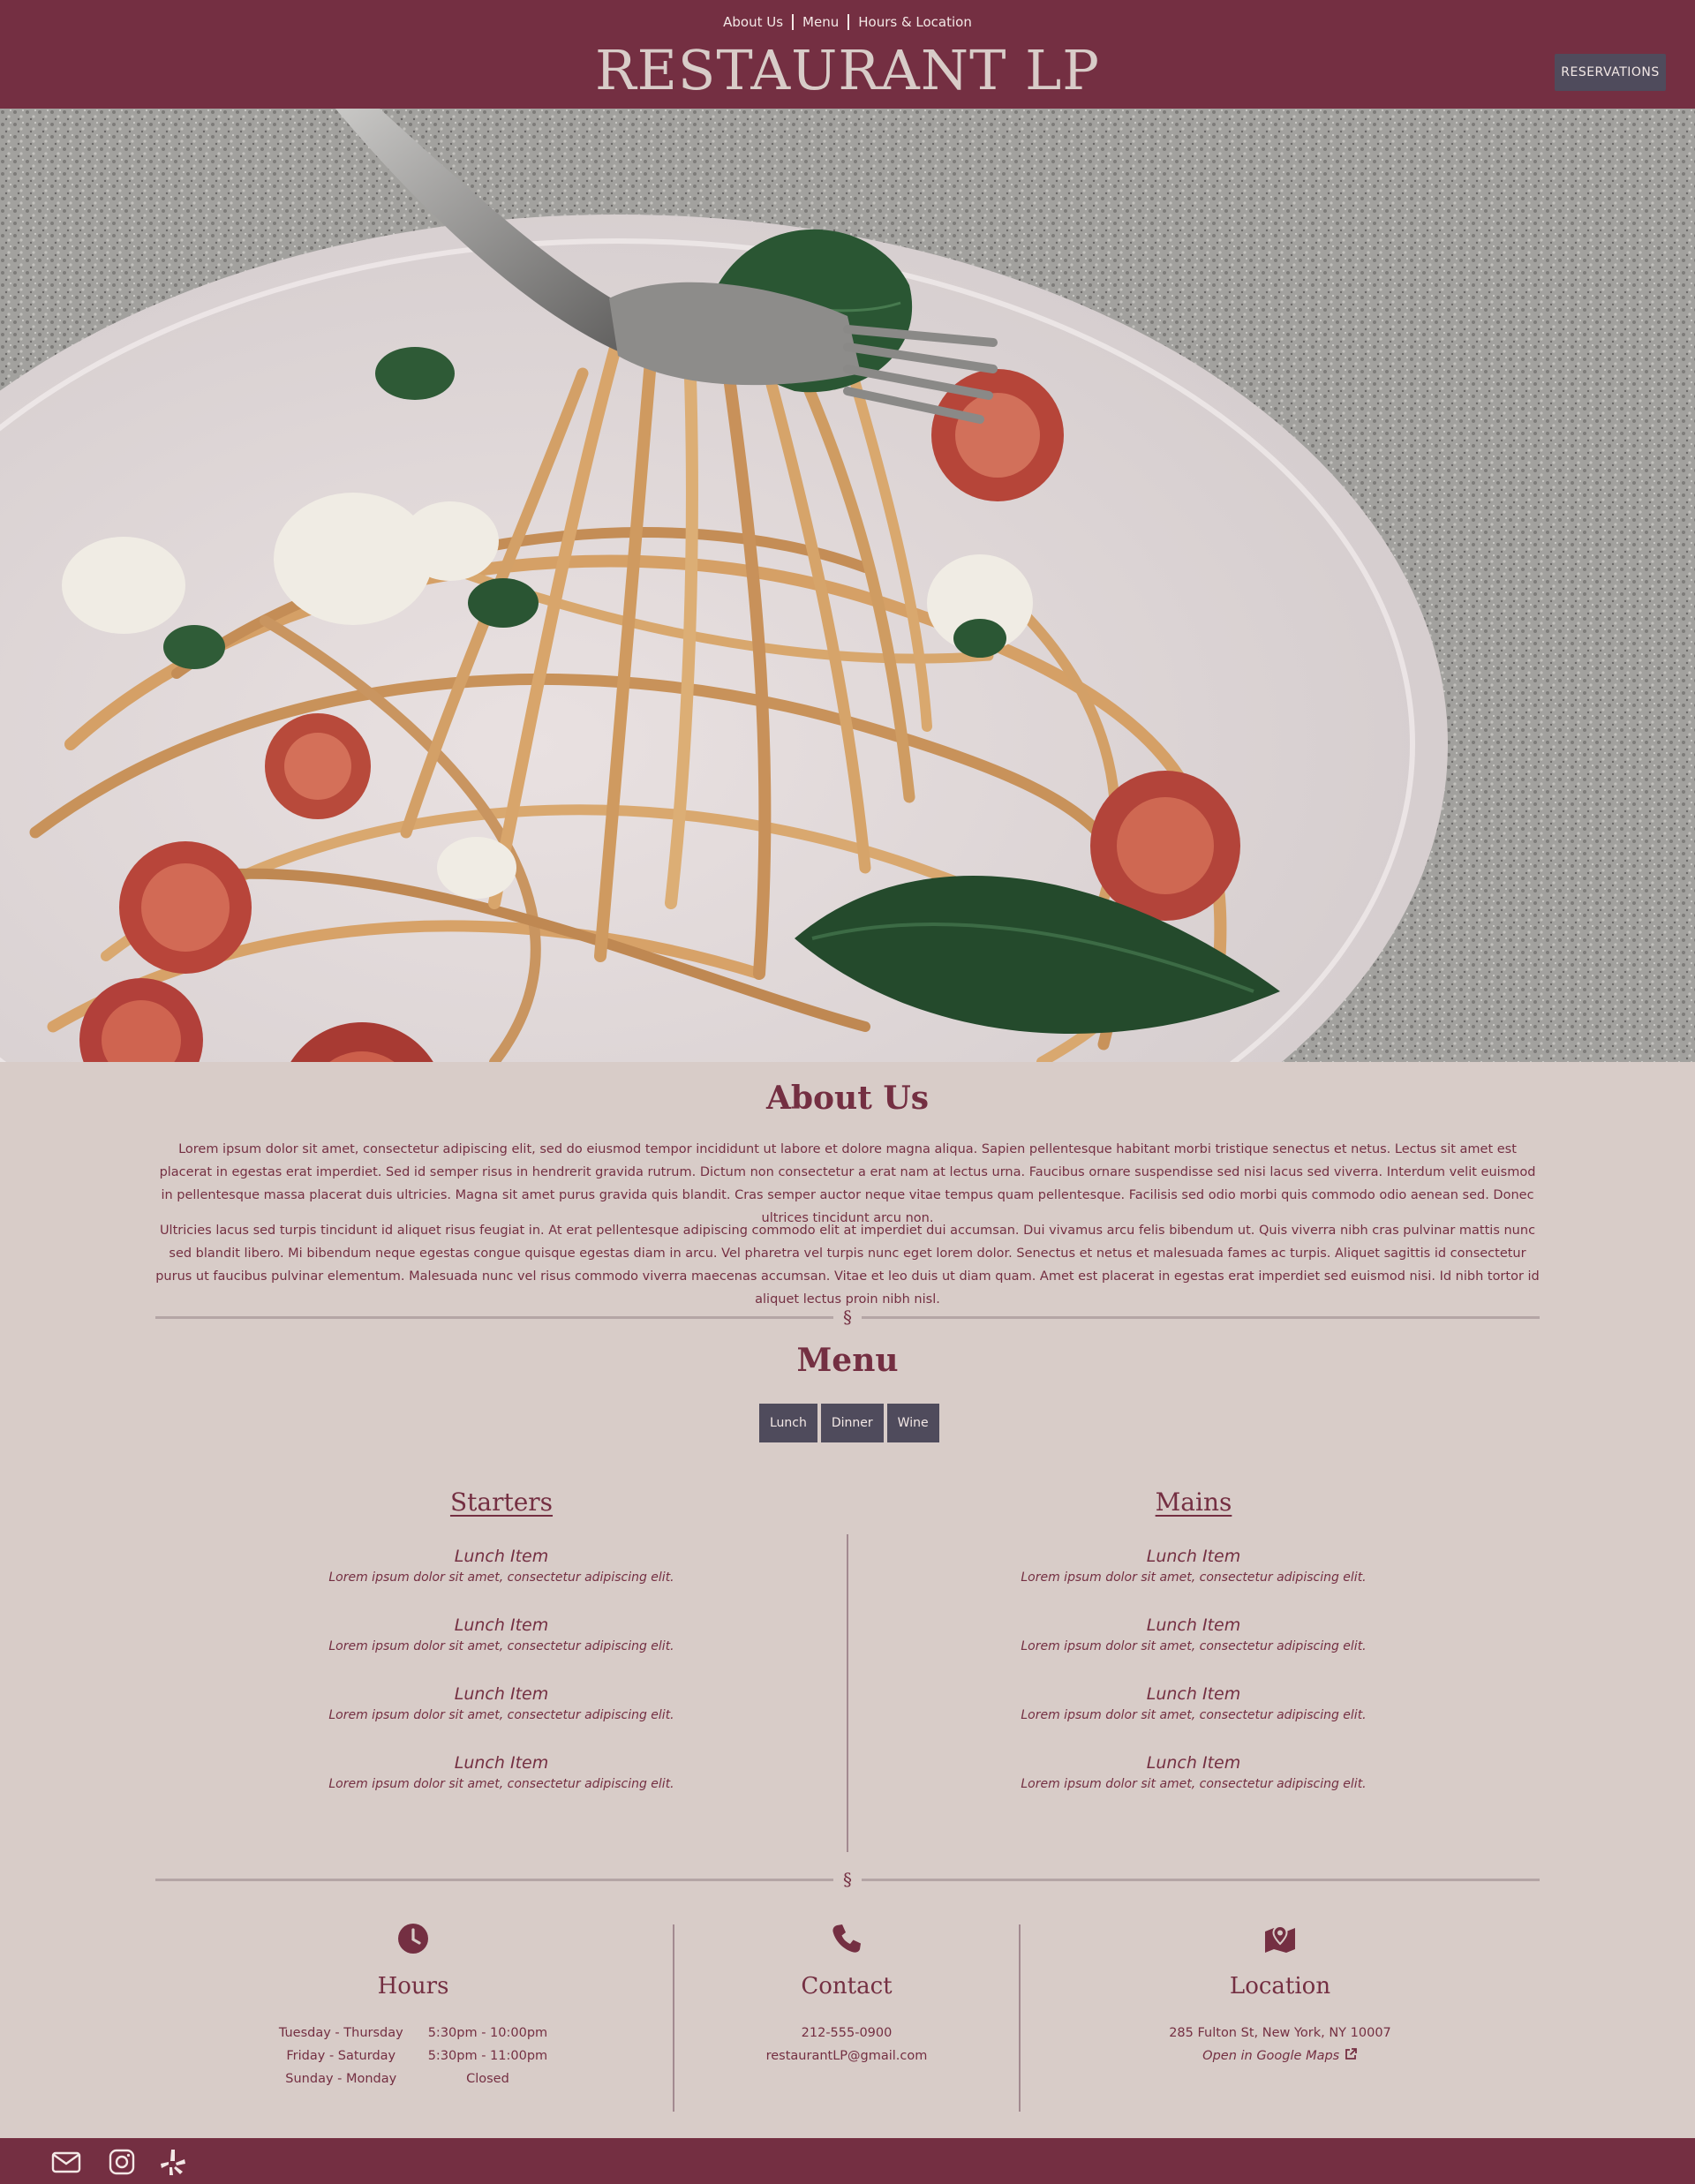  What do you see at coordinates (847, 2033) in the screenshot?
I see `contact-phone: 212-555-0900` at bounding box center [847, 2033].